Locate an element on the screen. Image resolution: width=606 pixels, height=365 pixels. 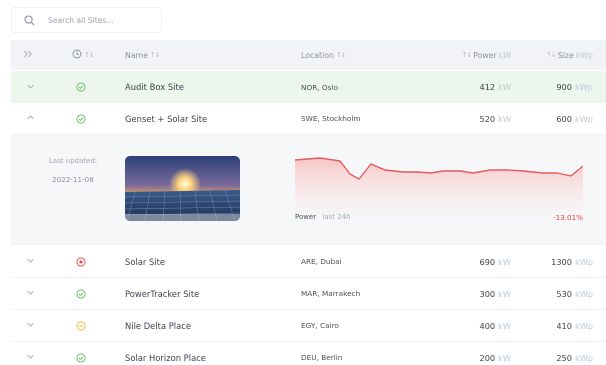
site-size: 600 kWp is located at coordinates (574, 118).